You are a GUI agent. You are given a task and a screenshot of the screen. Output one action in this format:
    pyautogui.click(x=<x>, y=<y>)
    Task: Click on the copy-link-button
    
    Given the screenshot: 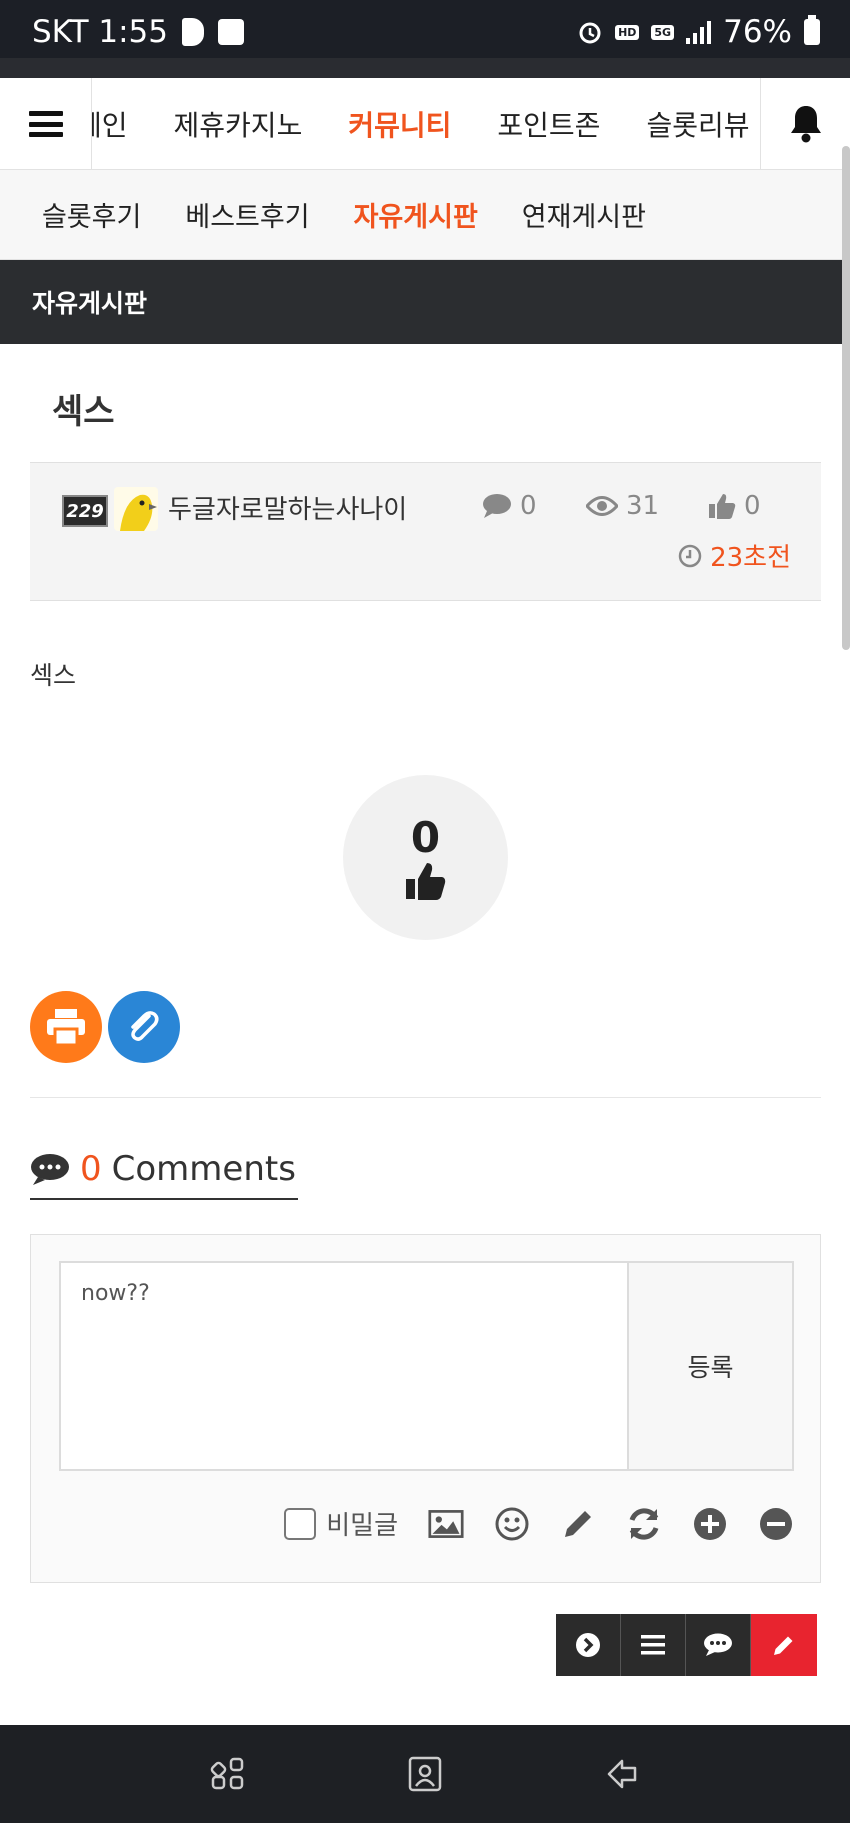 What is the action you would take?
    pyautogui.click(x=144, y=1027)
    